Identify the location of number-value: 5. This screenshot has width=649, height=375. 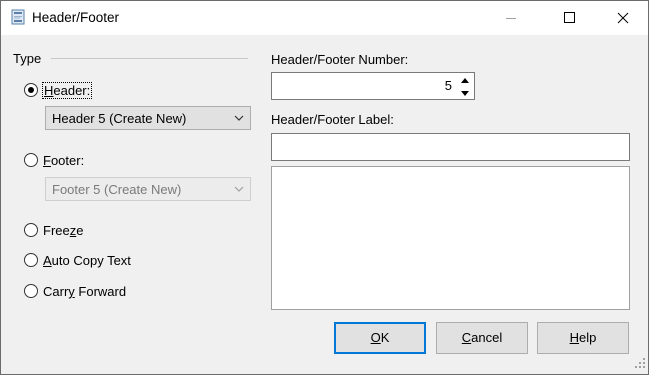
(448, 85).